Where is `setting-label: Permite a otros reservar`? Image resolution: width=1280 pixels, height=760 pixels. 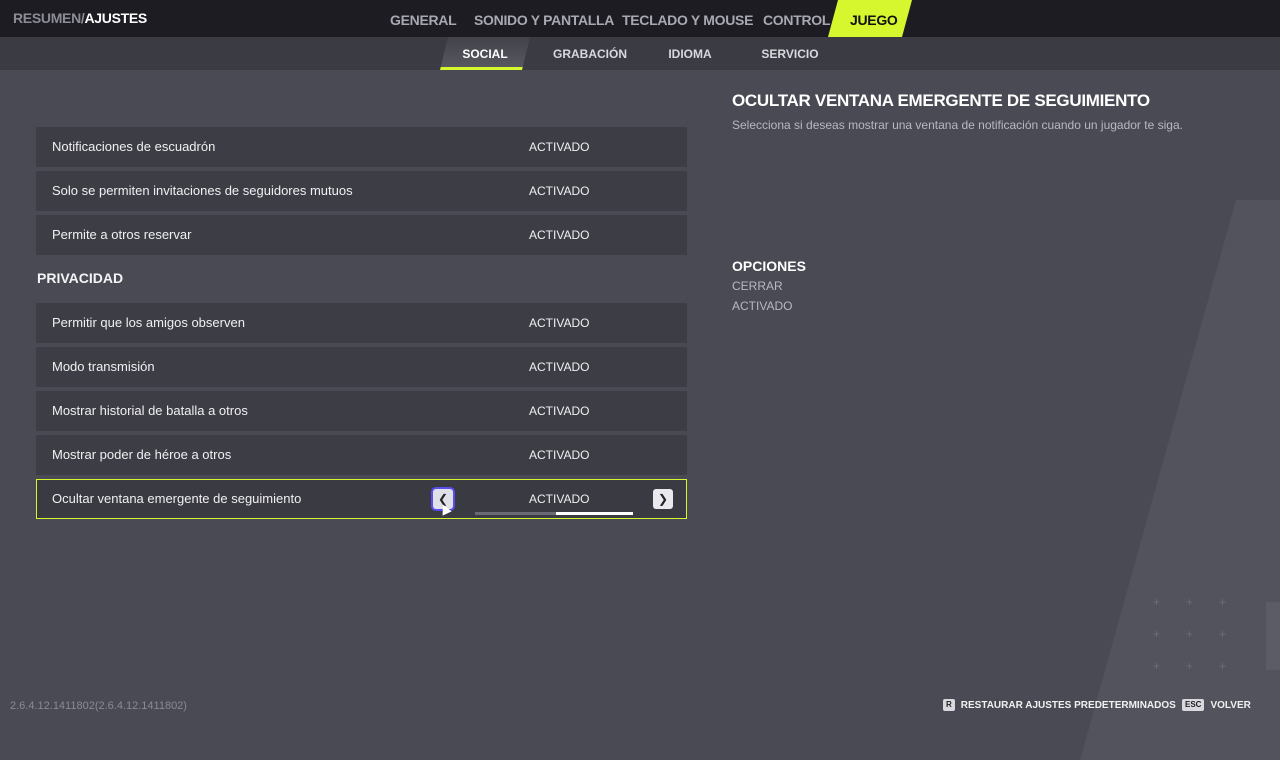 setting-label: Permite a otros reservar is located at coordinates (122, 234).